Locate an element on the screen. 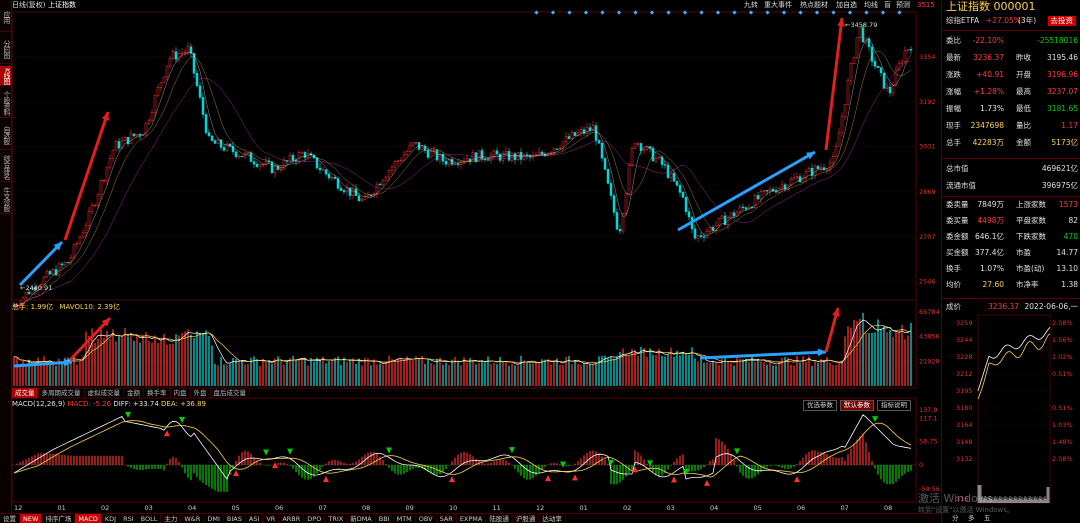  volume-tab-5: 内盘 is located at coordinates (181, 393).